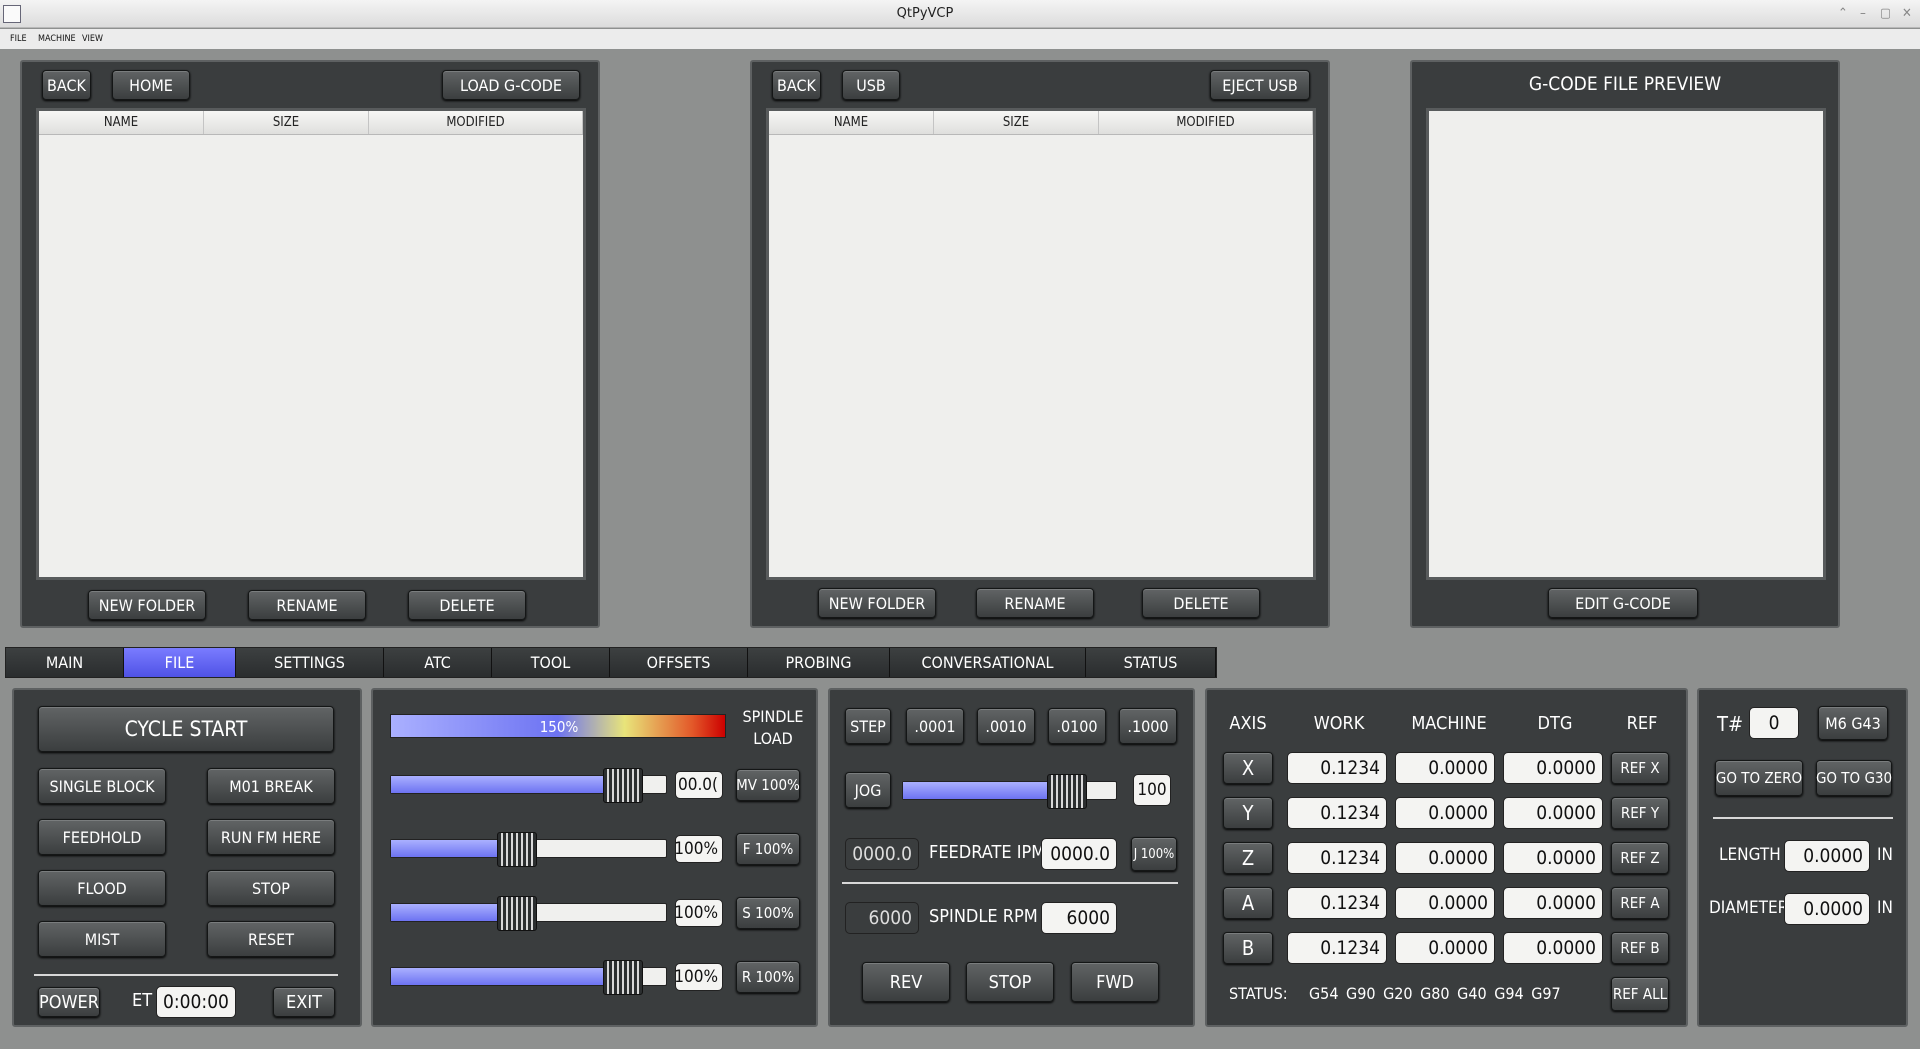 The width and height of the screenshot is (1920, 1049). What do you see at coordinates (935, 726) in the screenshot?
I see `increment-0001-button: .0001` at bounding box center [935, 726].